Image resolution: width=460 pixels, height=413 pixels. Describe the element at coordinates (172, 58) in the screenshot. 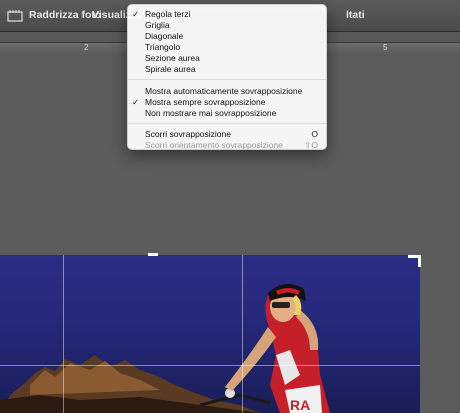

I see `menu-item-golden-ratio: Sezione aurea` at that location.